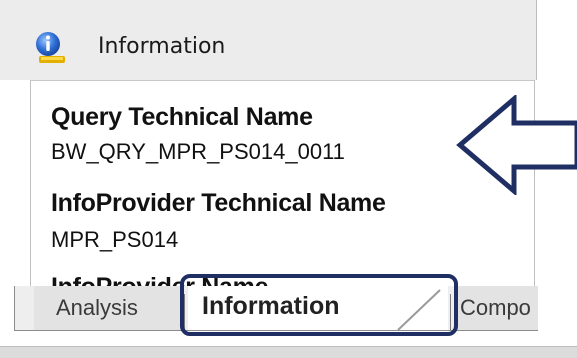 This screenshot has width=577, height=358. I want to click on infoprovider-technical-name-label: InfoProvider Technical Name, so click(218, 203).